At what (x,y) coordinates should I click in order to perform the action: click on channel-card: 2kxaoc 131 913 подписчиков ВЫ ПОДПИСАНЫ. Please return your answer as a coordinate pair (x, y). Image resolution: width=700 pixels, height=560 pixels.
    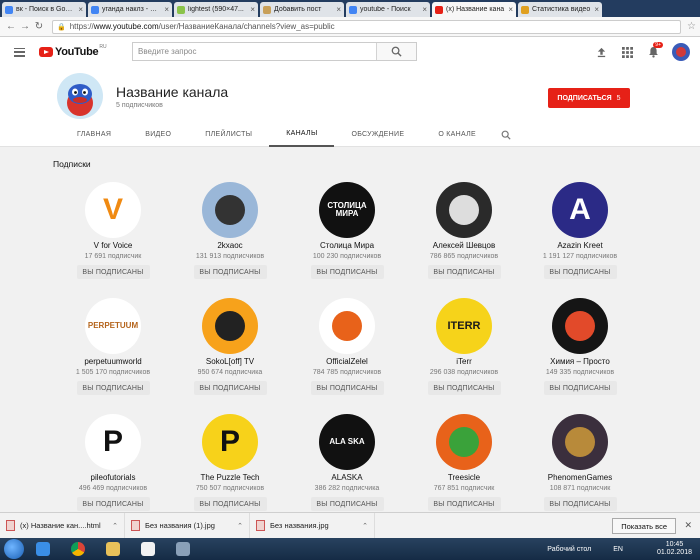
    Looking at the image, I should click on (230, 230).